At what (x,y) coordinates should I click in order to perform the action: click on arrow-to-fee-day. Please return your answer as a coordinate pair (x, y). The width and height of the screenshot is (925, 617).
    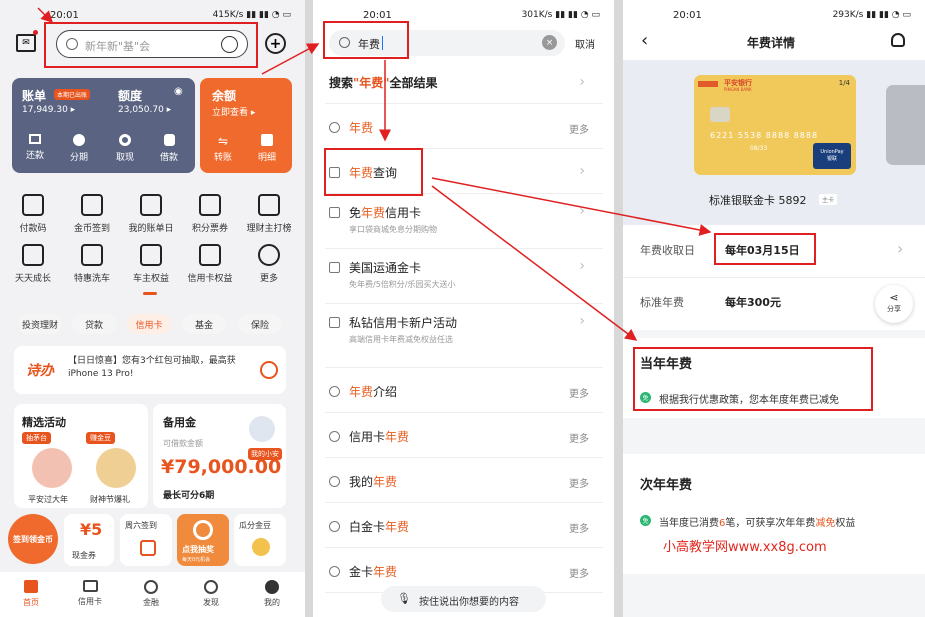
    Looking at the image, I should click on (571, 206).